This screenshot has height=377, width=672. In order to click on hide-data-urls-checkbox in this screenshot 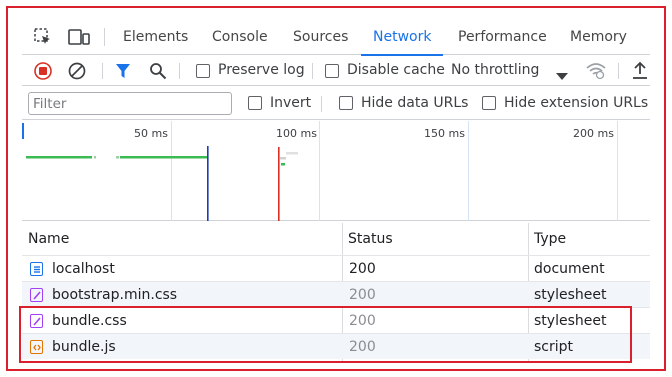, I will do `click(346, 103)`.